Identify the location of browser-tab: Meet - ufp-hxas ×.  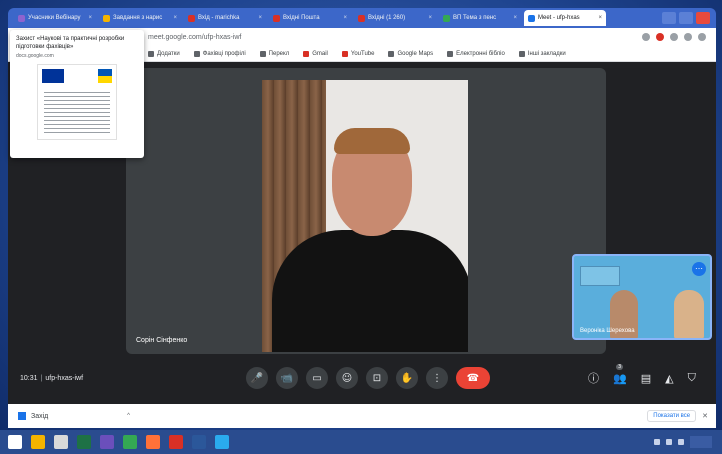
(565, 18).